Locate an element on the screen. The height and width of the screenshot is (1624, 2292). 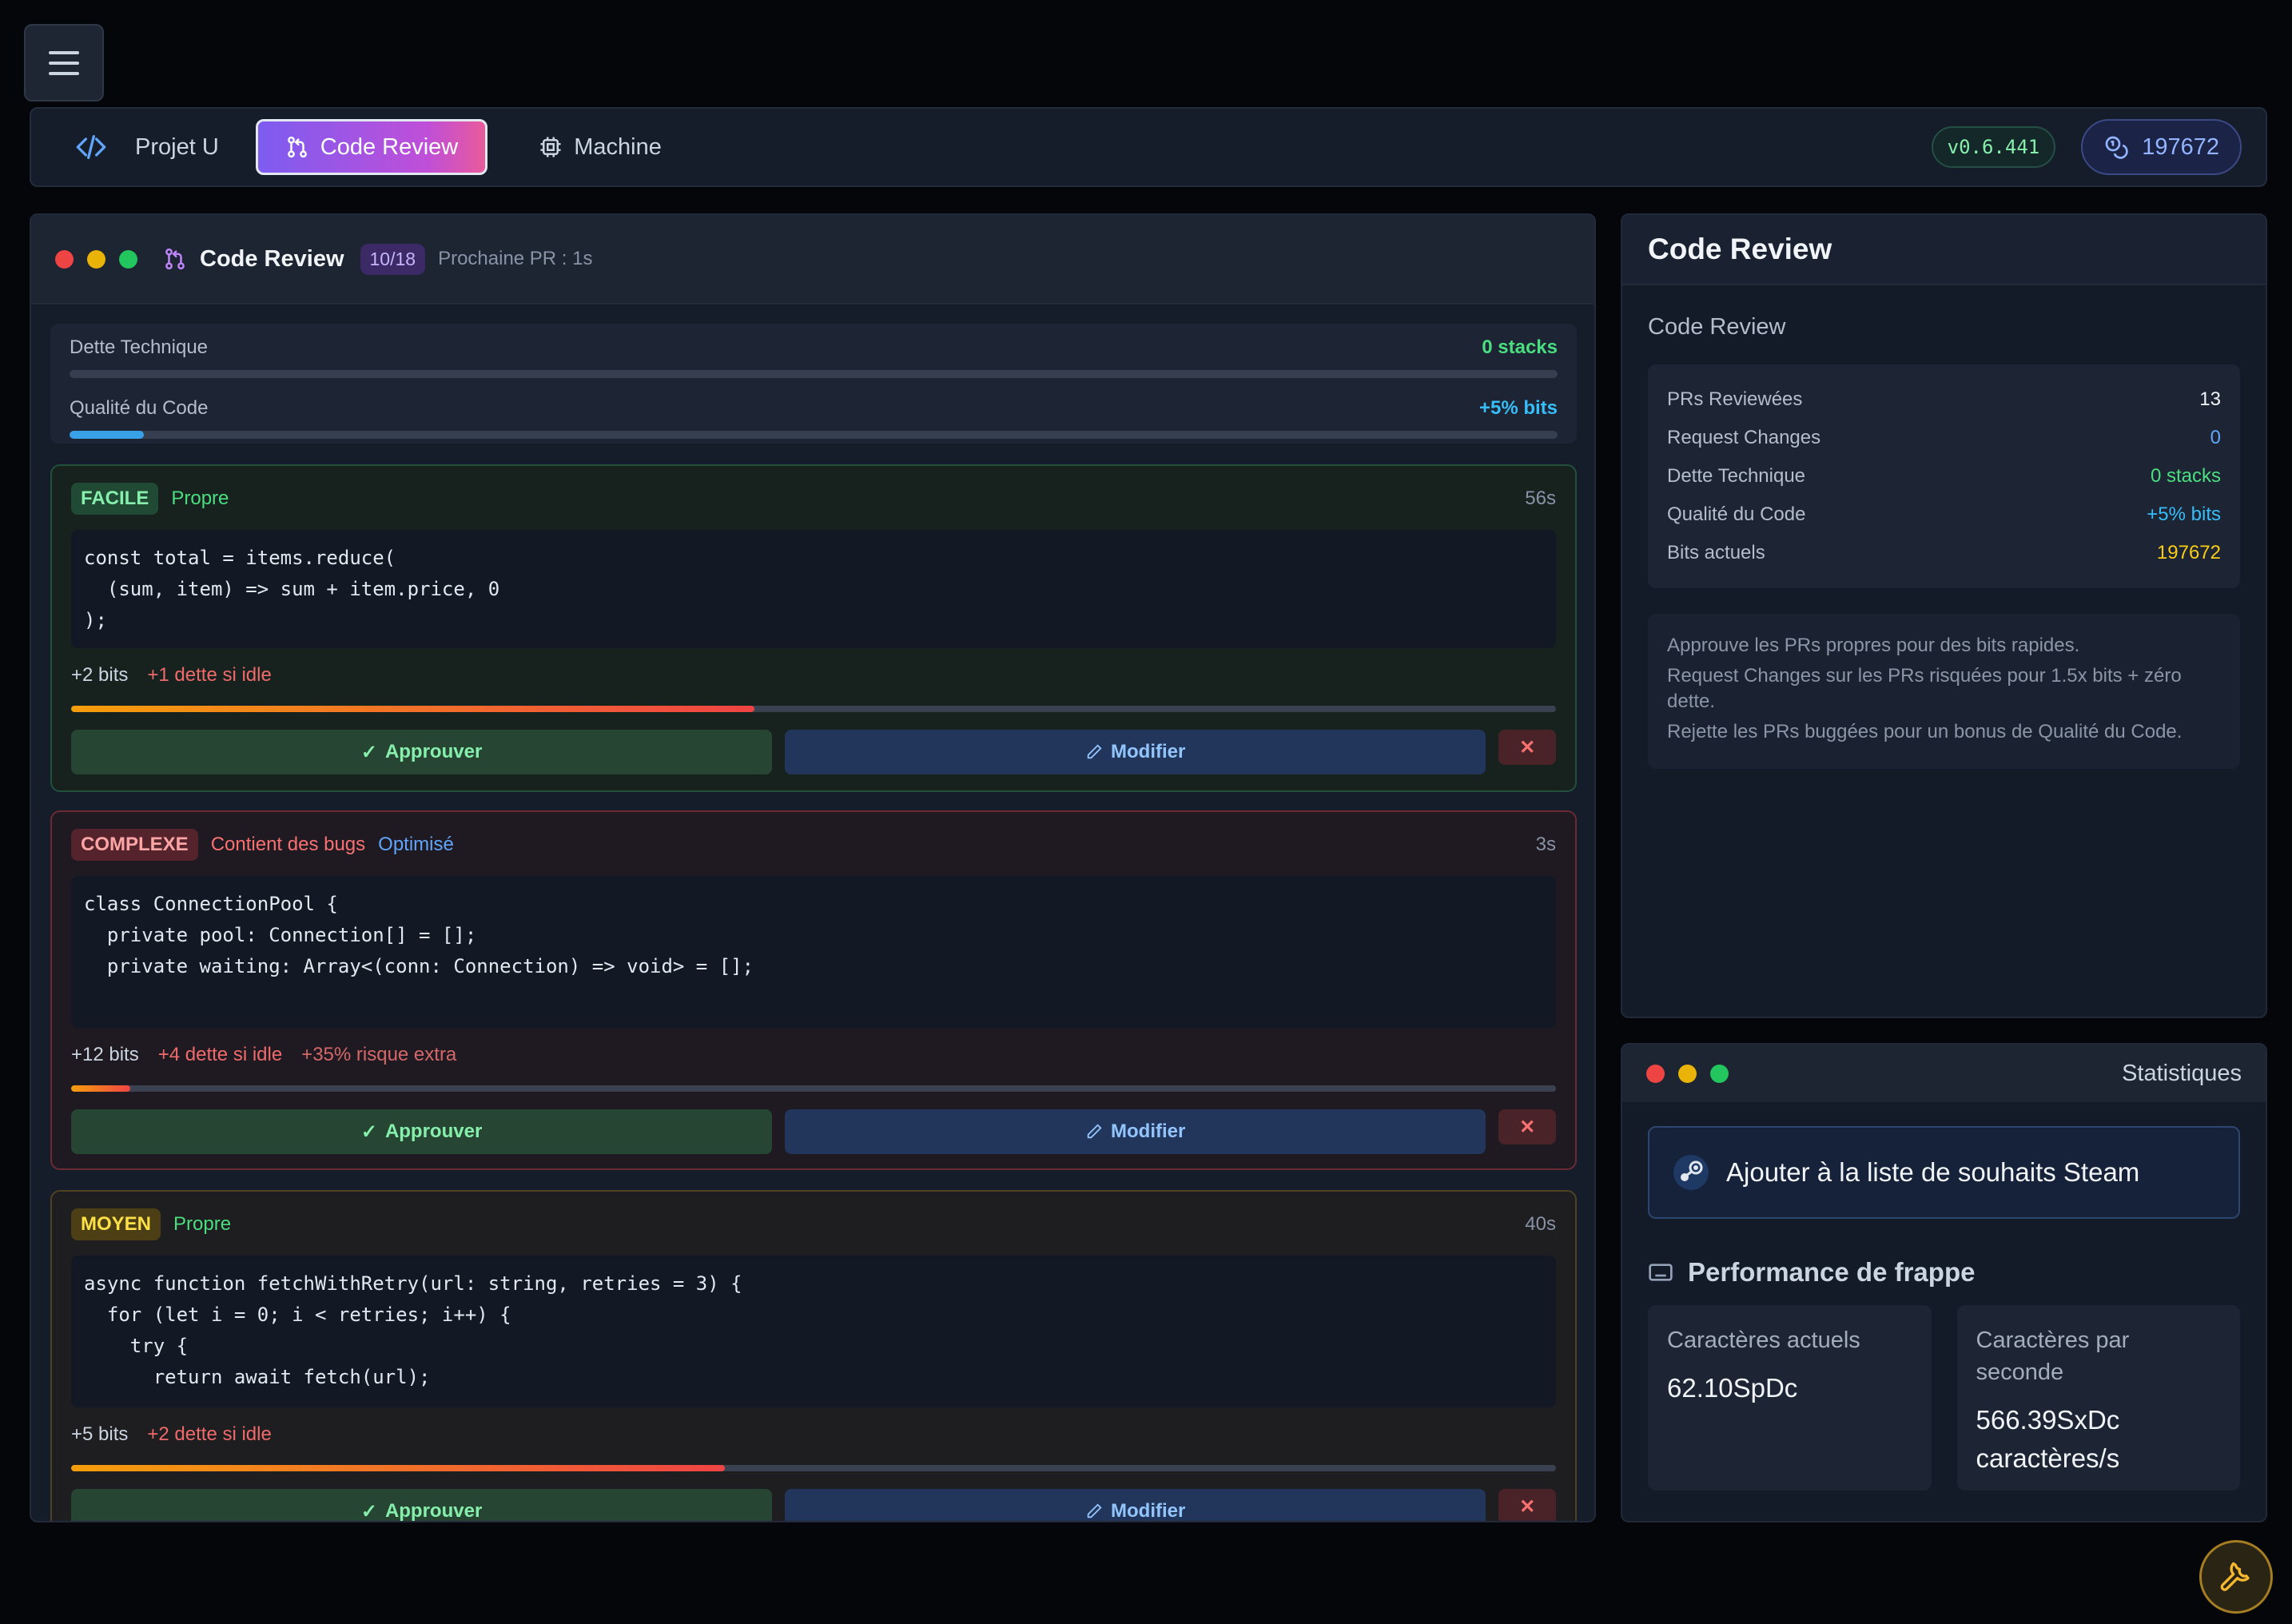
next-pr-timer: Prochaine PR : 1s is located at coordinates (515, 258).